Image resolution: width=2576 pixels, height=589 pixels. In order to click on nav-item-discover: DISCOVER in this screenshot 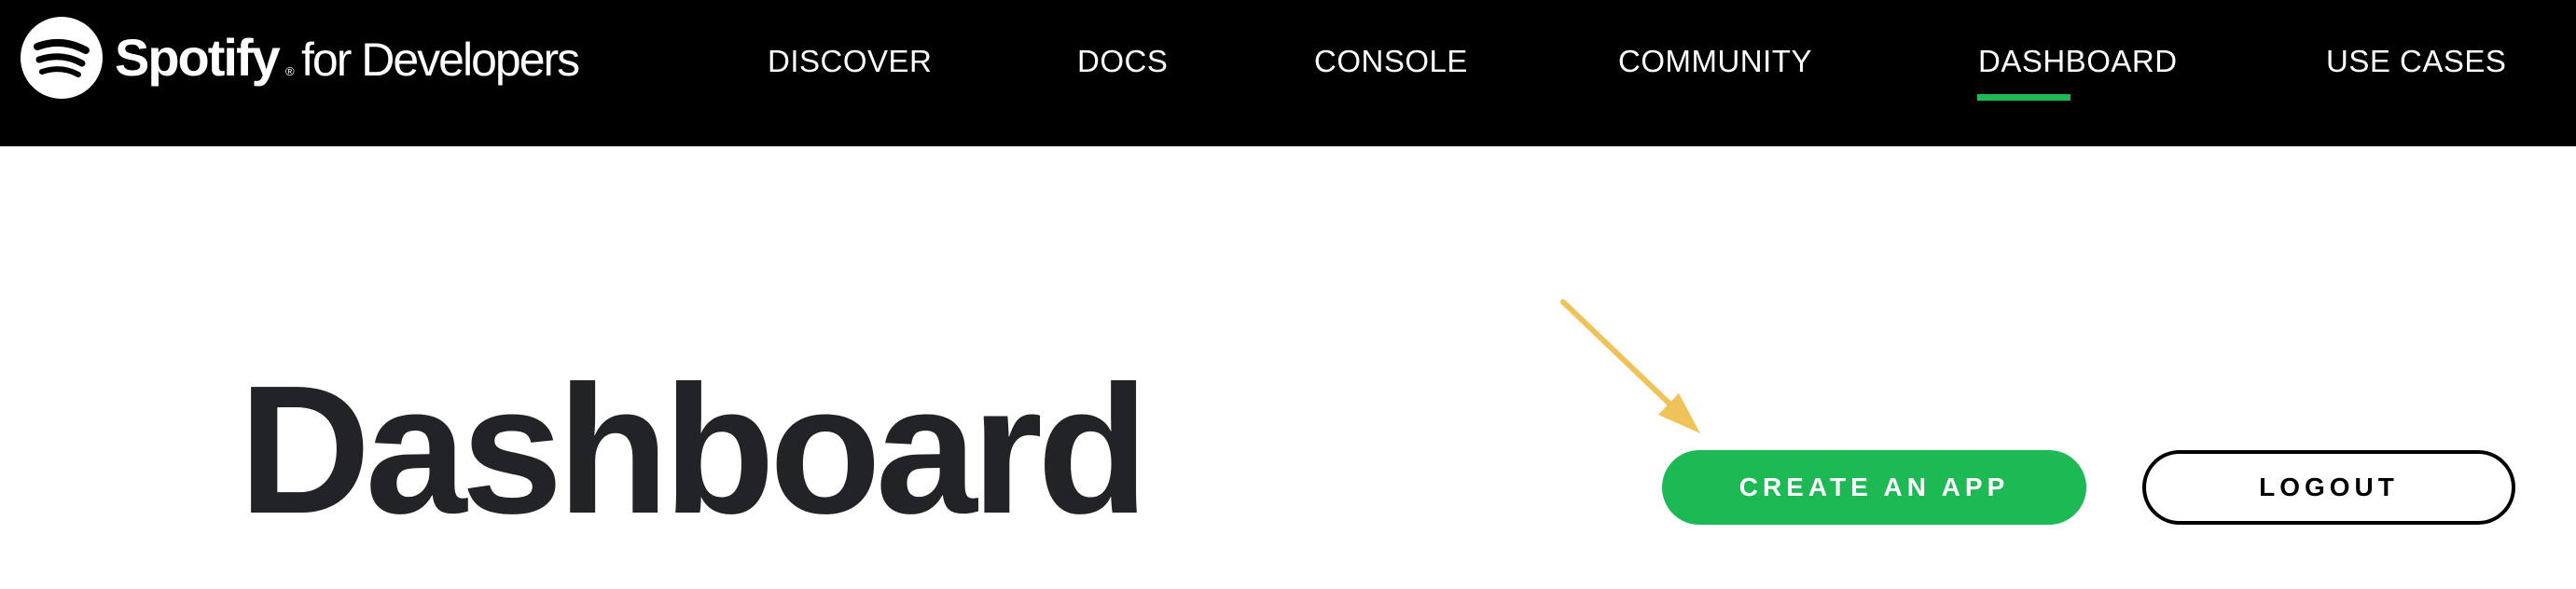, I will do `click(850, 61)`.